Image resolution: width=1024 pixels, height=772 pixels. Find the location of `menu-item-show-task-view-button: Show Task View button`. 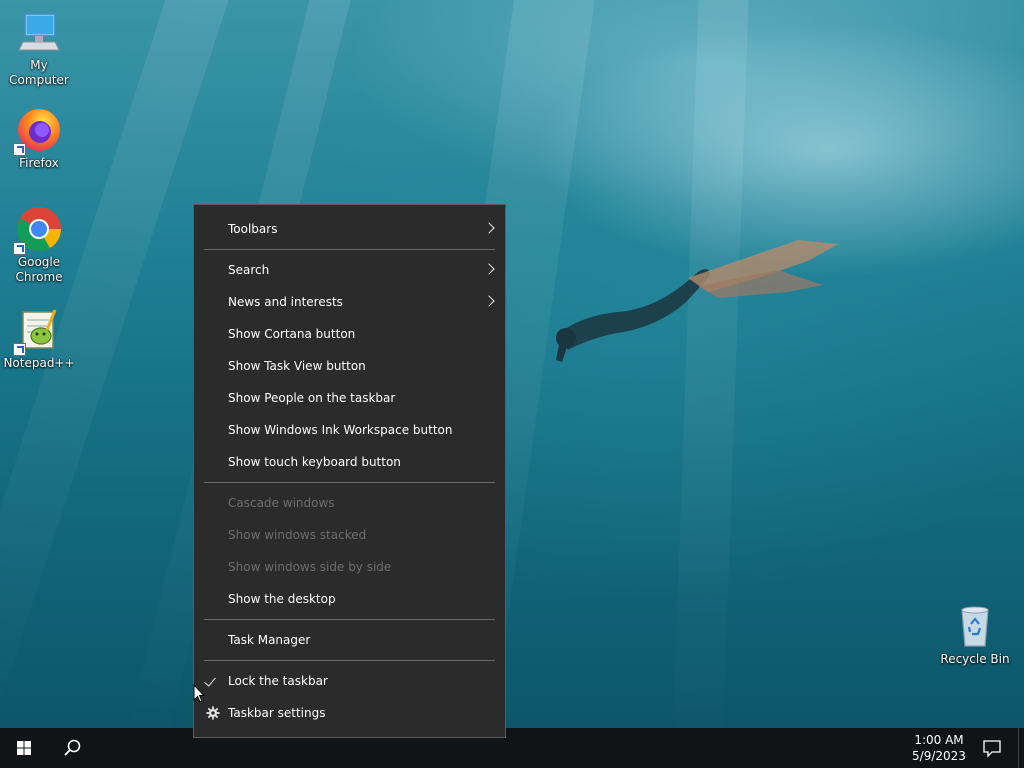

menu-item-show-task-view-button: Show Task View button is located at coordinates (349, 366).